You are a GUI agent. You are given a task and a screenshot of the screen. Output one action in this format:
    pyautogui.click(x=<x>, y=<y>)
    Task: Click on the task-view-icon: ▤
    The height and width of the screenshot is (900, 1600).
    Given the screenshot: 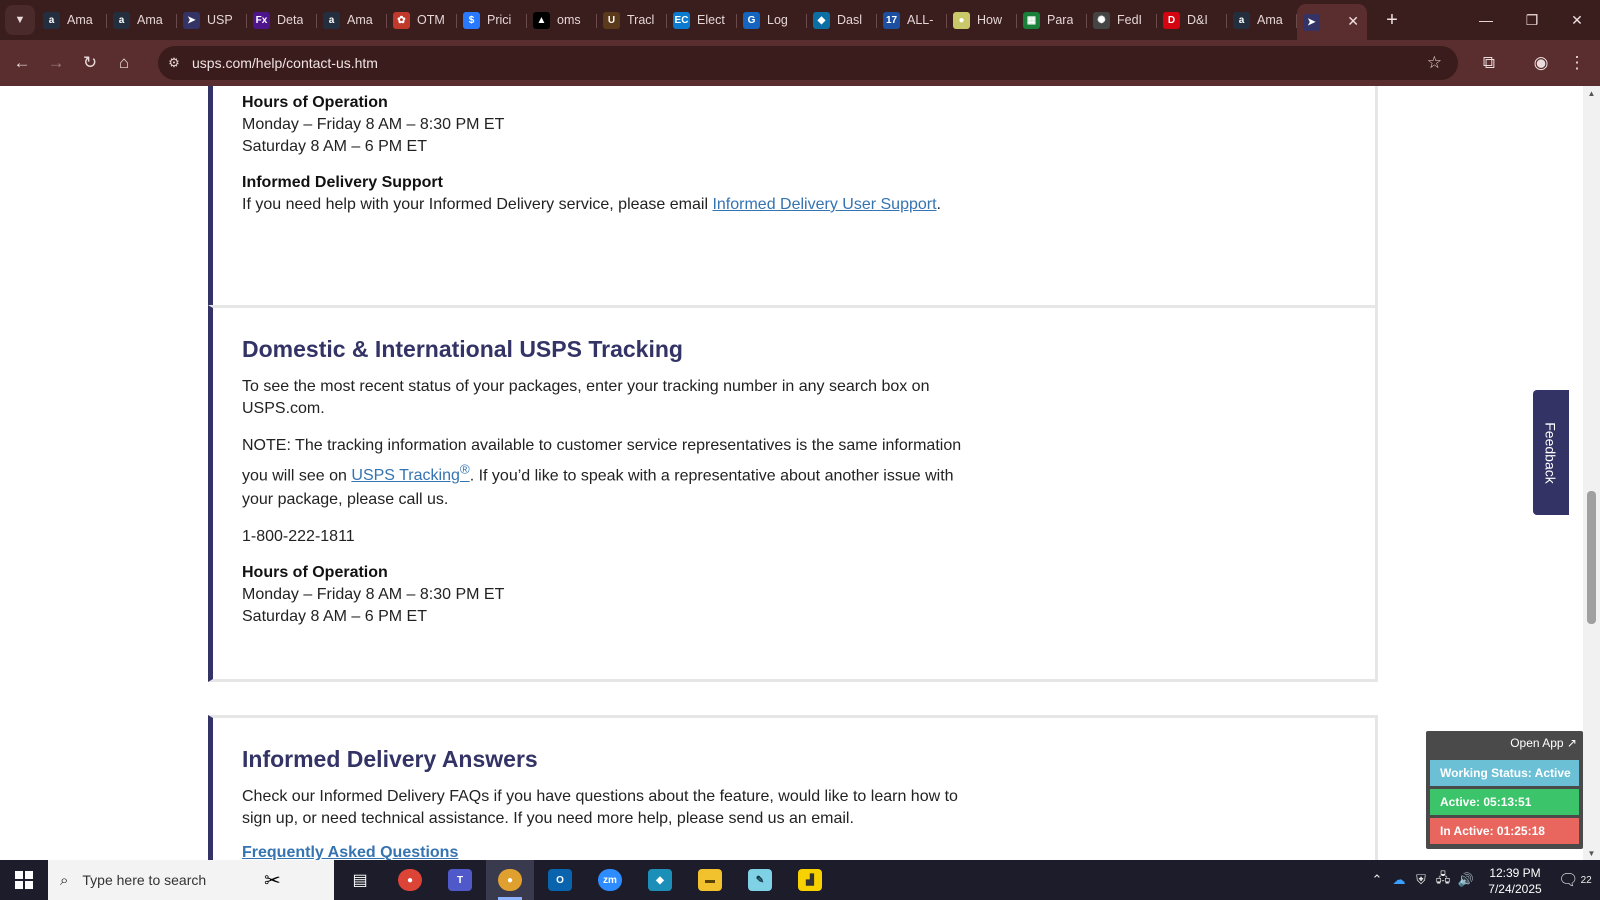 What is the action you would take?
    pyautogui.click(x=360, y=880)
    